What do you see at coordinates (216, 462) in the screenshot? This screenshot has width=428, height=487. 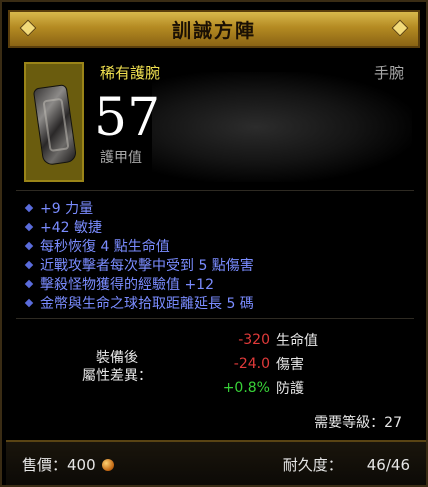 I see `tooltip-footer: 售價：400 耐久度： 46/46` at bounding box center [216, 462].